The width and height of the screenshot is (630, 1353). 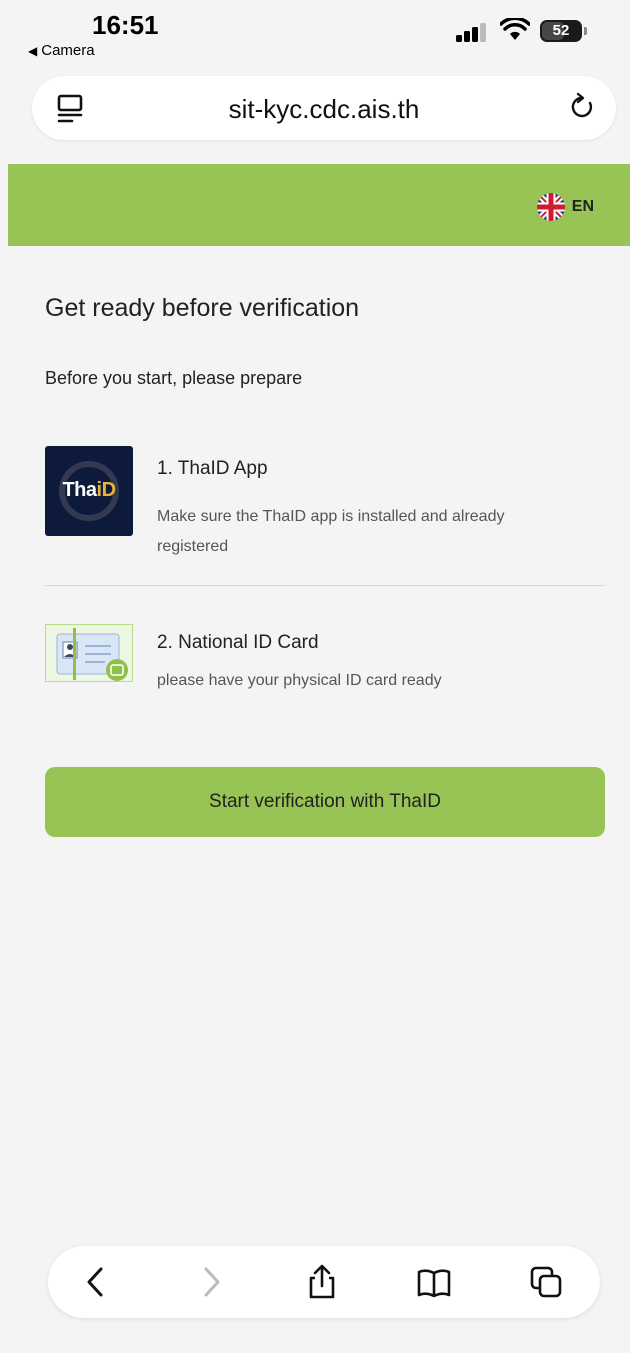 What do you see at coordinates (211, 1282) in the screenshot?
I see `forward-icon` at bounding box center [211, 1282].